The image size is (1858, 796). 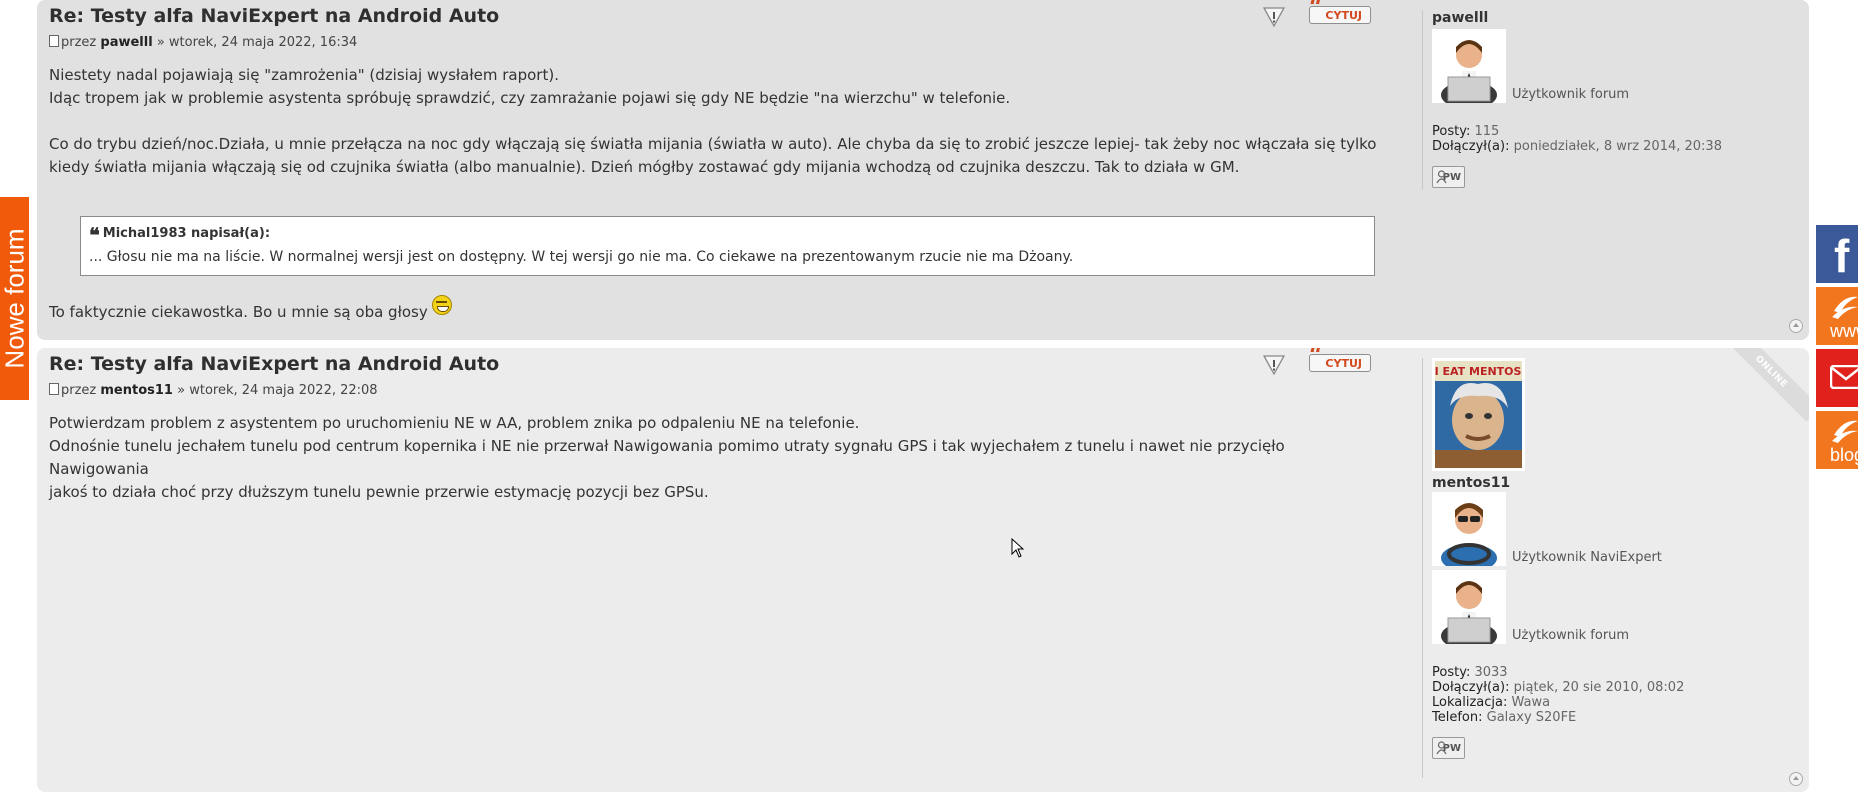 I want to click on quote-mark-icon: ❝, so click(x=94, y=235).